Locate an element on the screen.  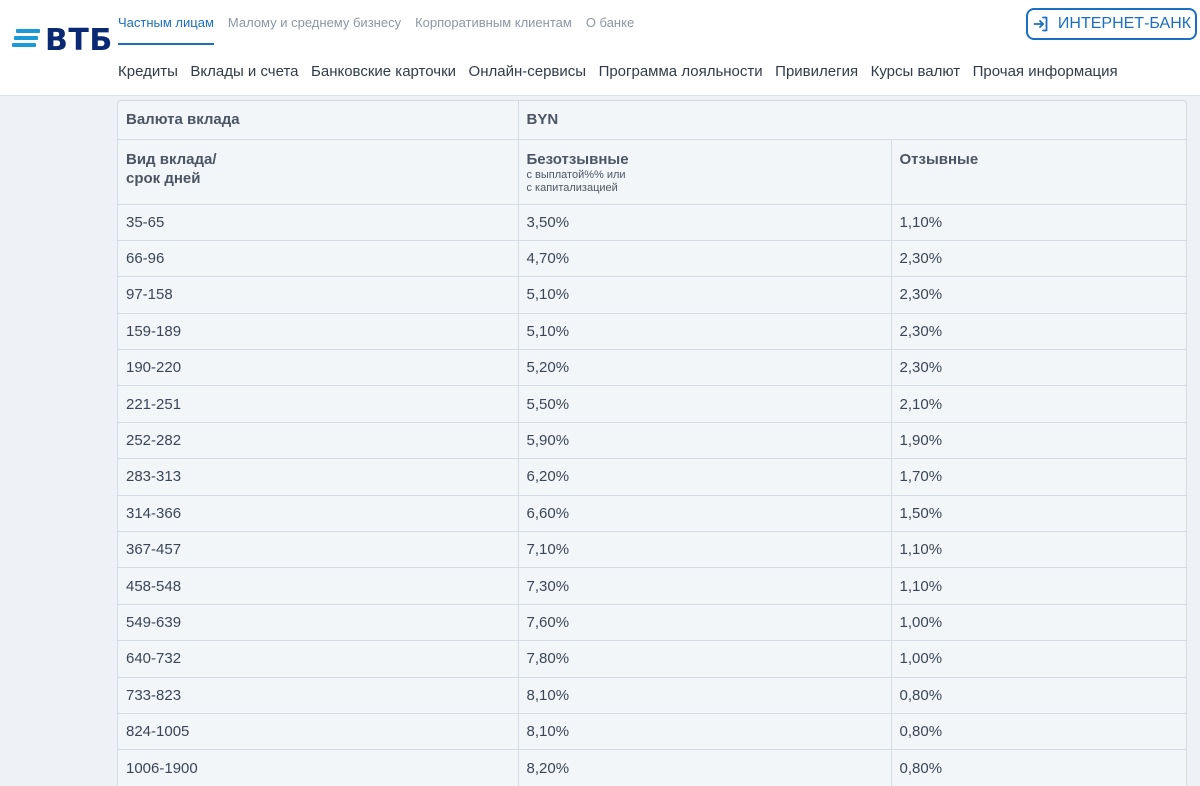
table-row: 549-639 7,60% 1,00% is located at coordinates (652, 623).